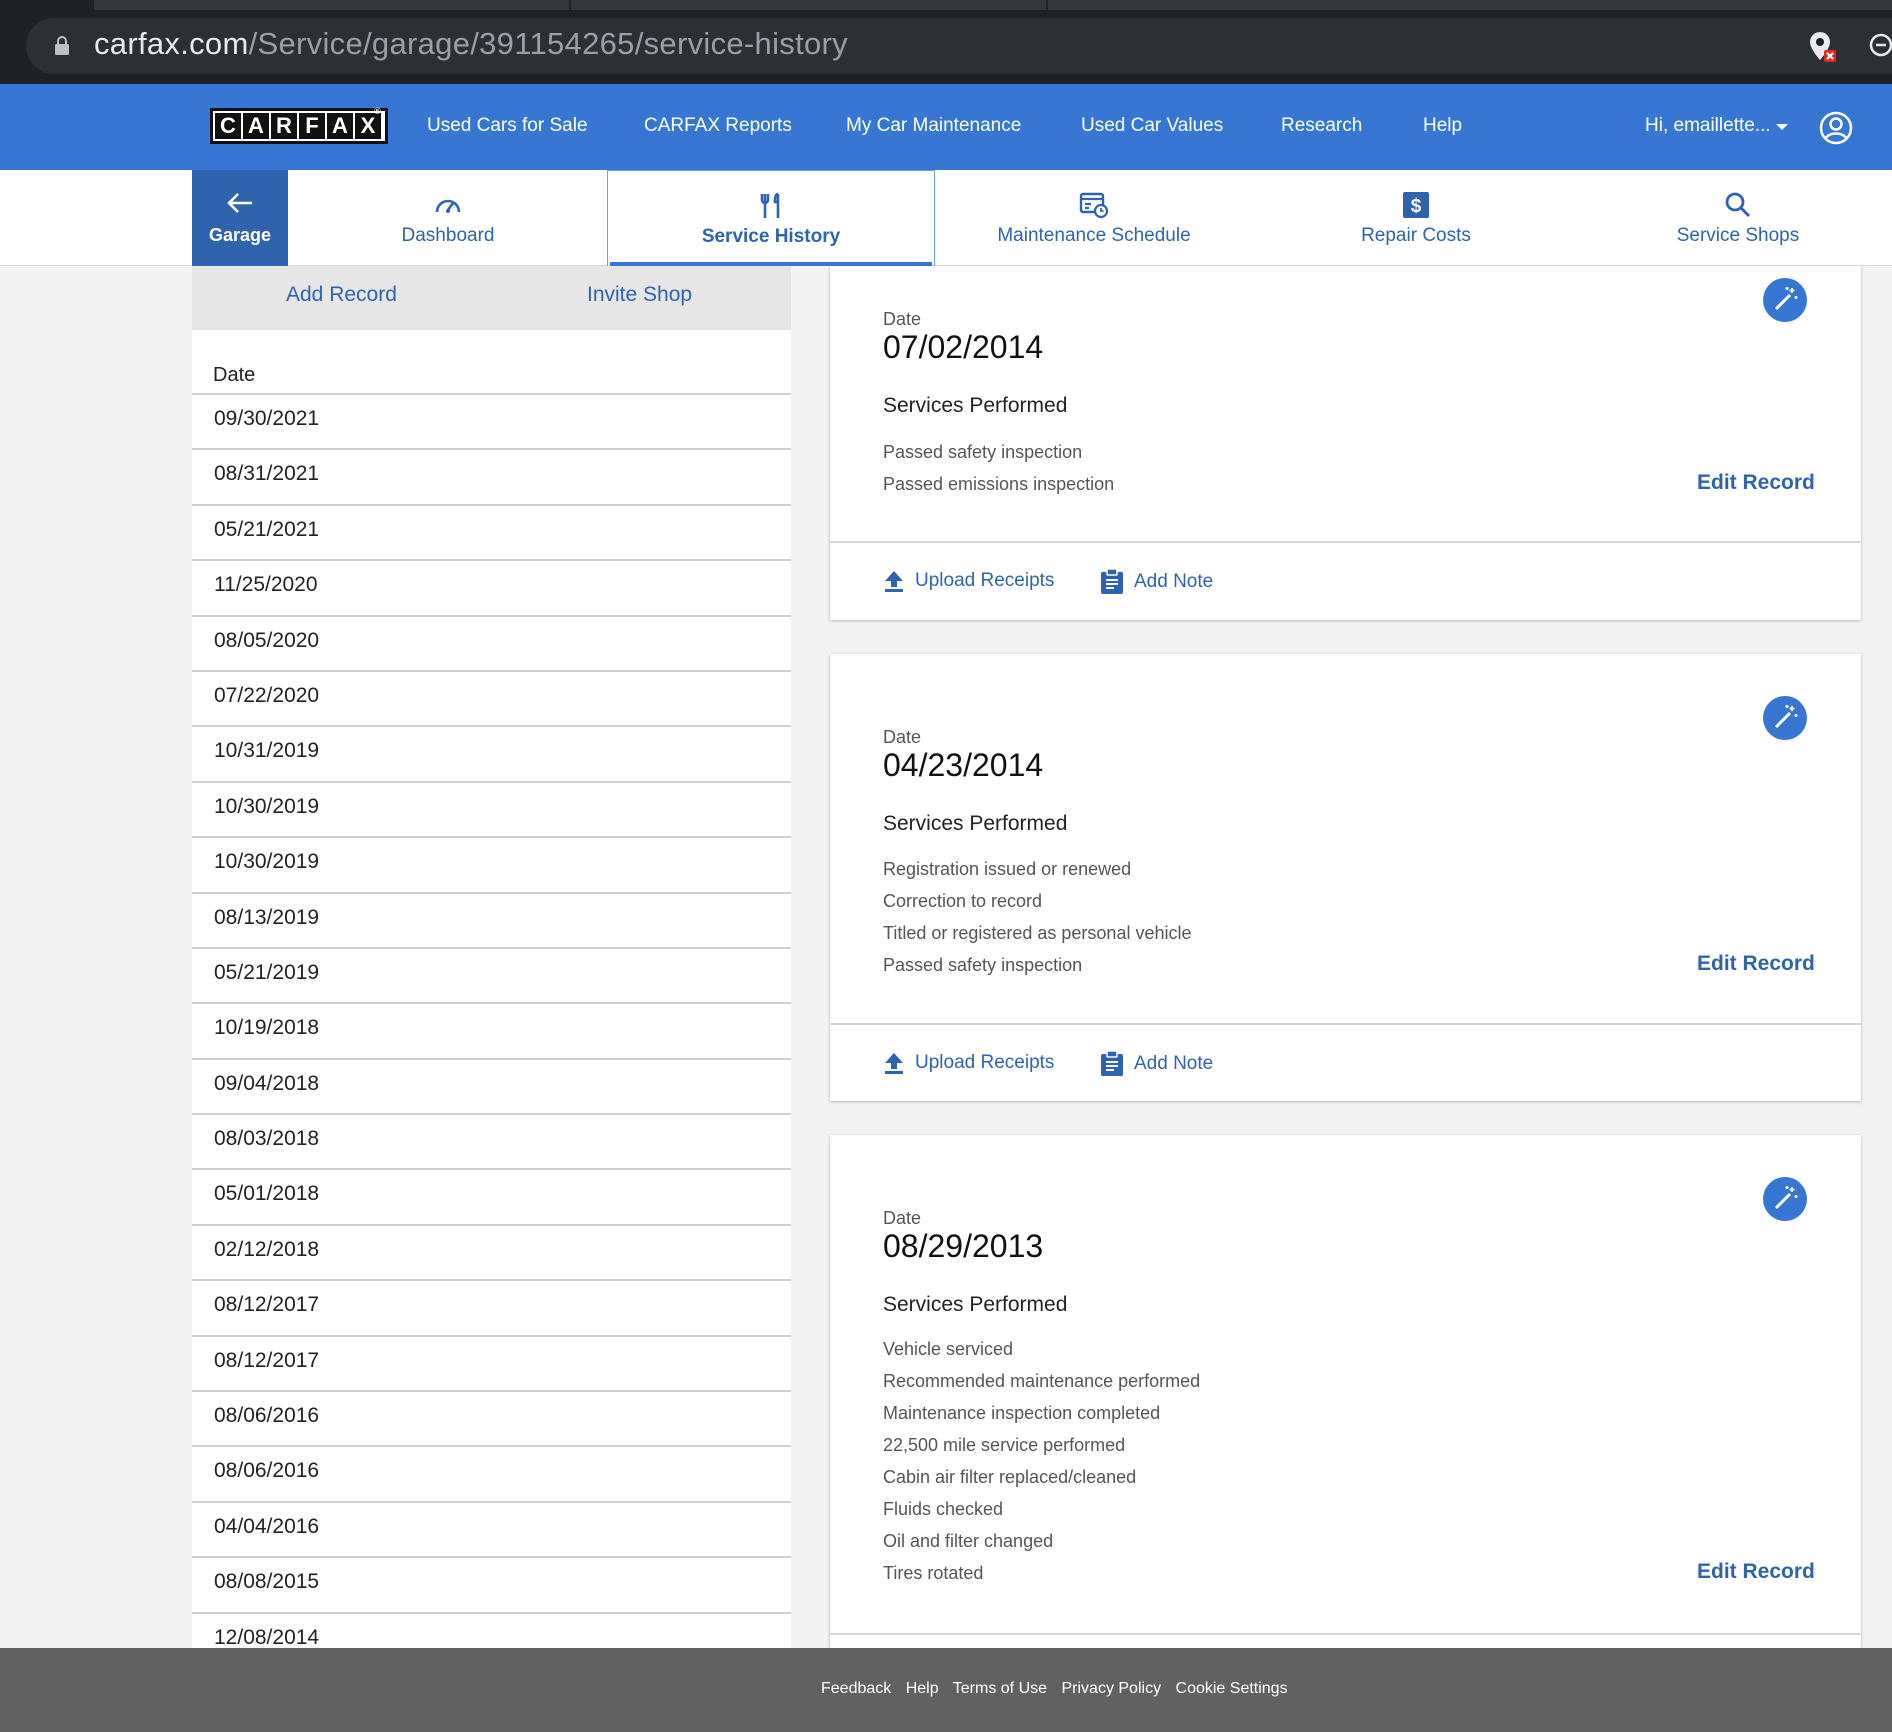  Describe the element at coordinates (999, 484) in the screenshot. I see `service-item: Passed emissions inspection` at that location.